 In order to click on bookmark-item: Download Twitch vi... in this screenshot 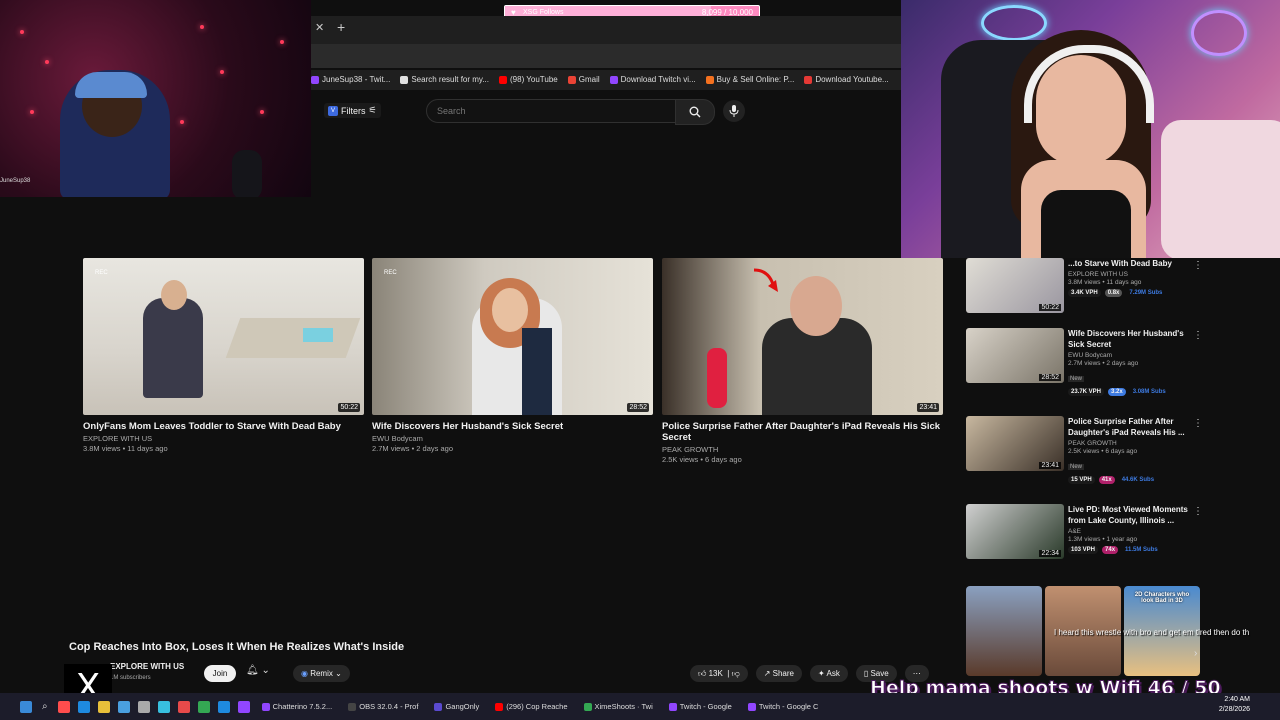, I will do `click(652, 79)`.